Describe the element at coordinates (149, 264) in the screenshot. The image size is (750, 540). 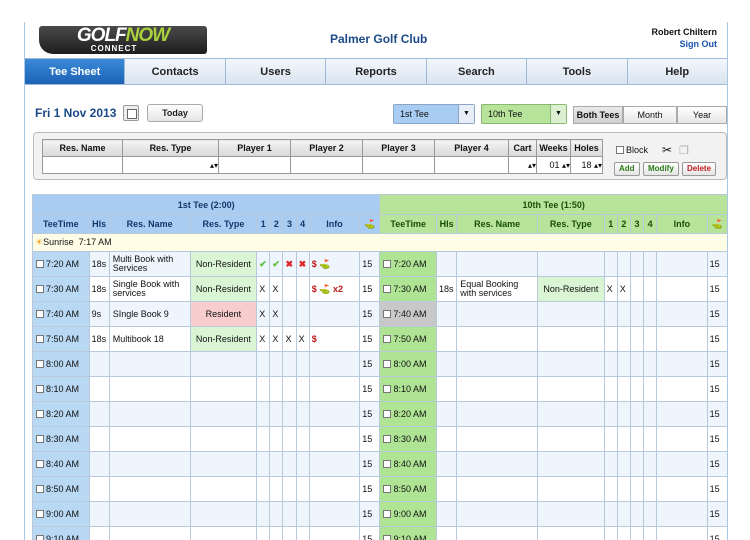
I see `res-name-cell: Multi Book with Services` at that location.